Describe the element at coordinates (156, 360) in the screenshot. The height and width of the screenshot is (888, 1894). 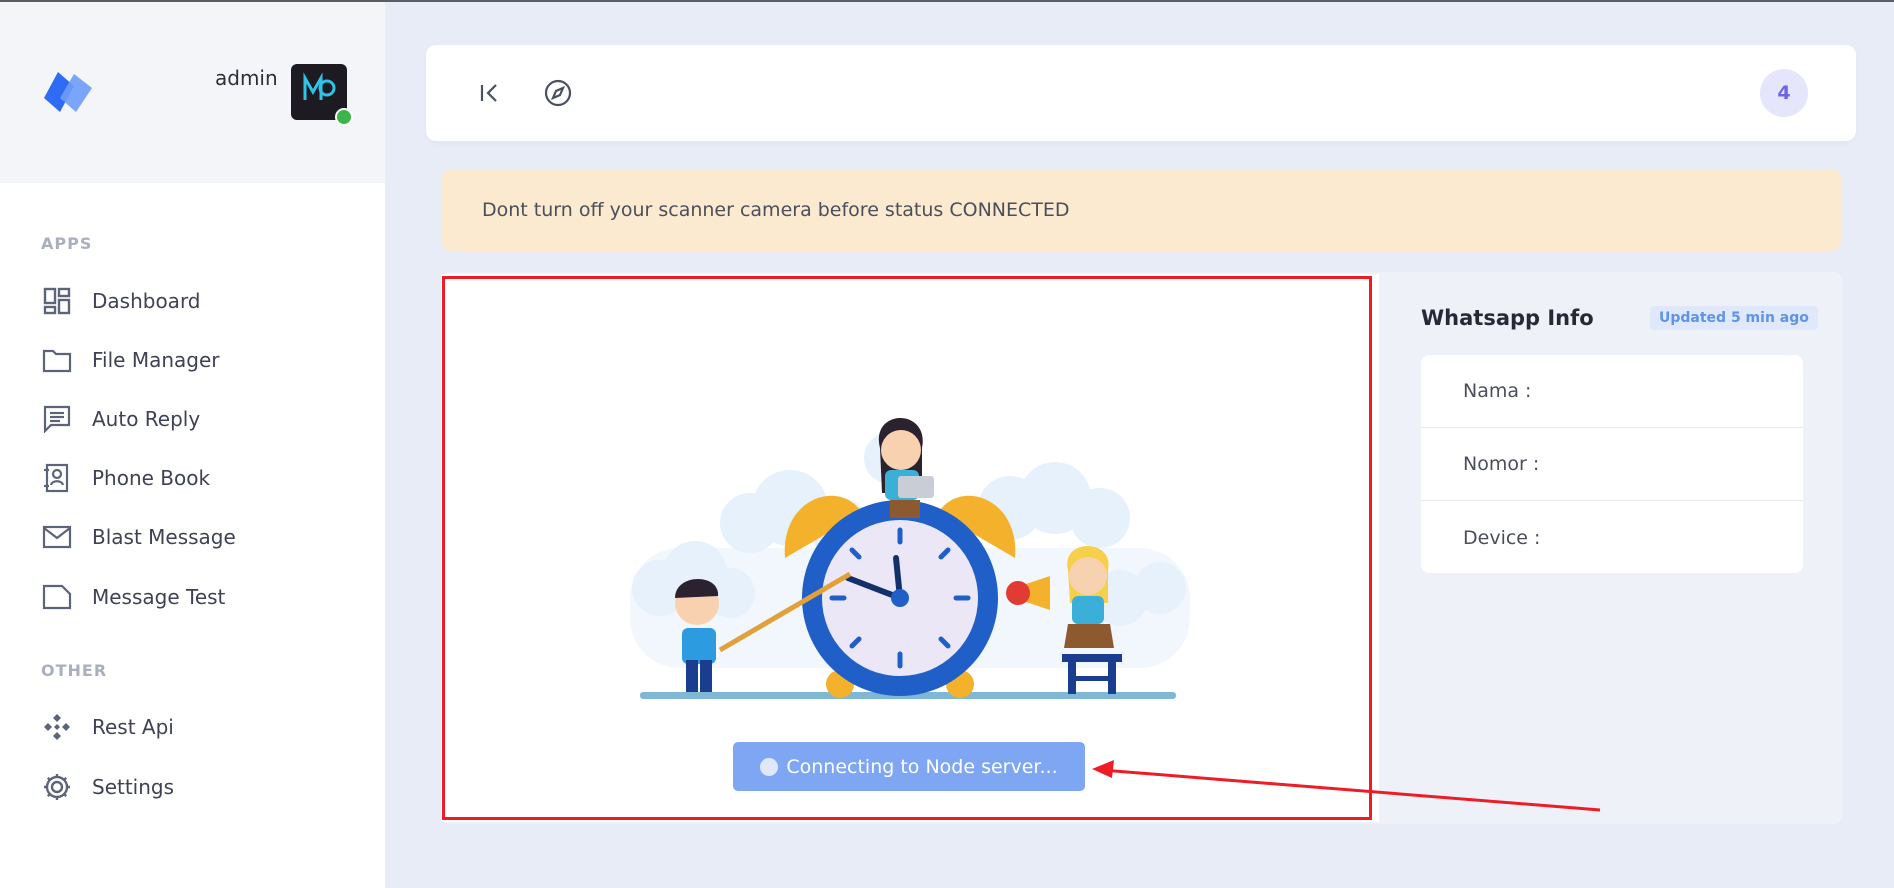
I see `sidebar-item-label: File Manager` at that location.